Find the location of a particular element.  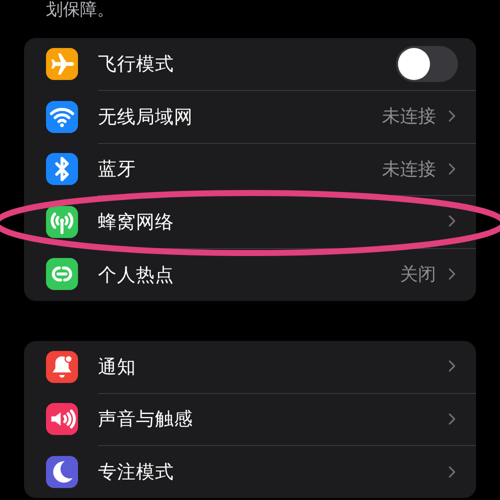

row-label: 声音与触感 is located at coordinates (146, 420).